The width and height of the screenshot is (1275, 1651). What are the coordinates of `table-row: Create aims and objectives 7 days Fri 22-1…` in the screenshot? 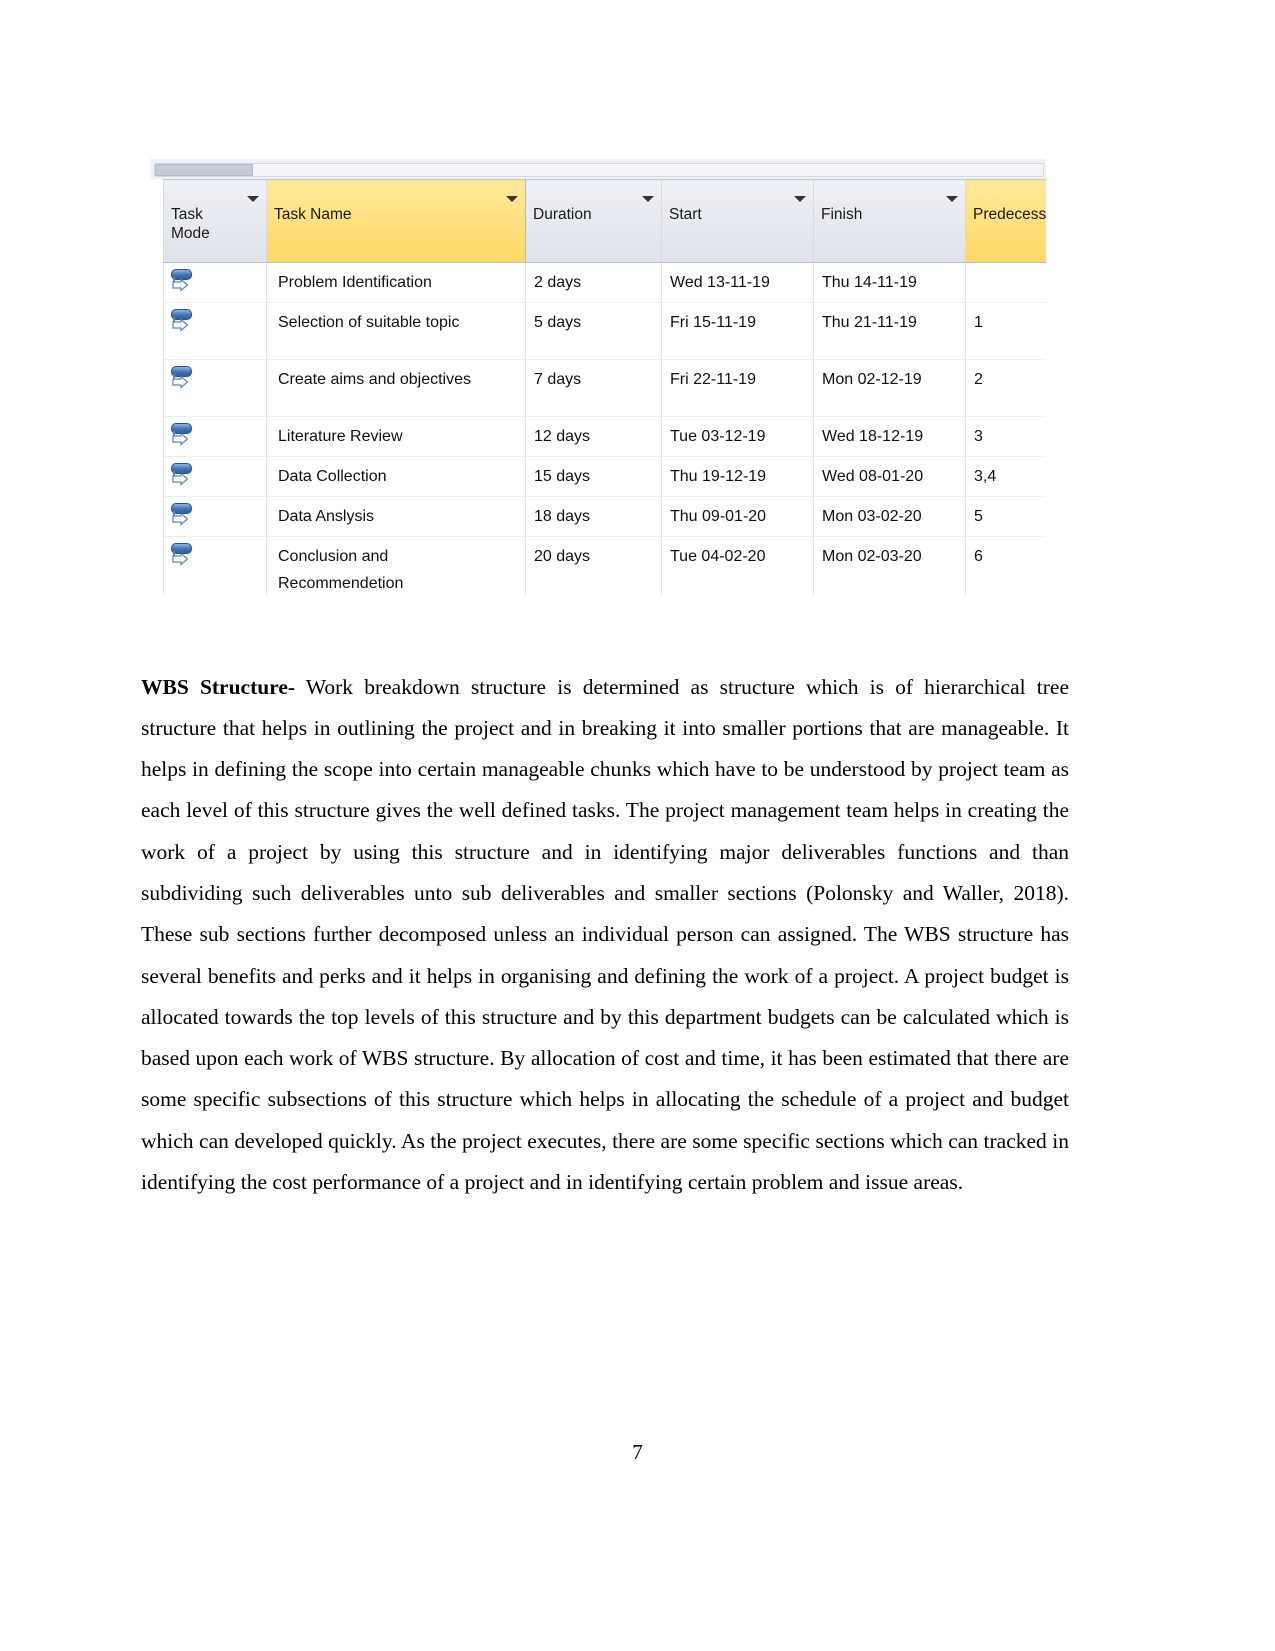 It's located at (604, 388).